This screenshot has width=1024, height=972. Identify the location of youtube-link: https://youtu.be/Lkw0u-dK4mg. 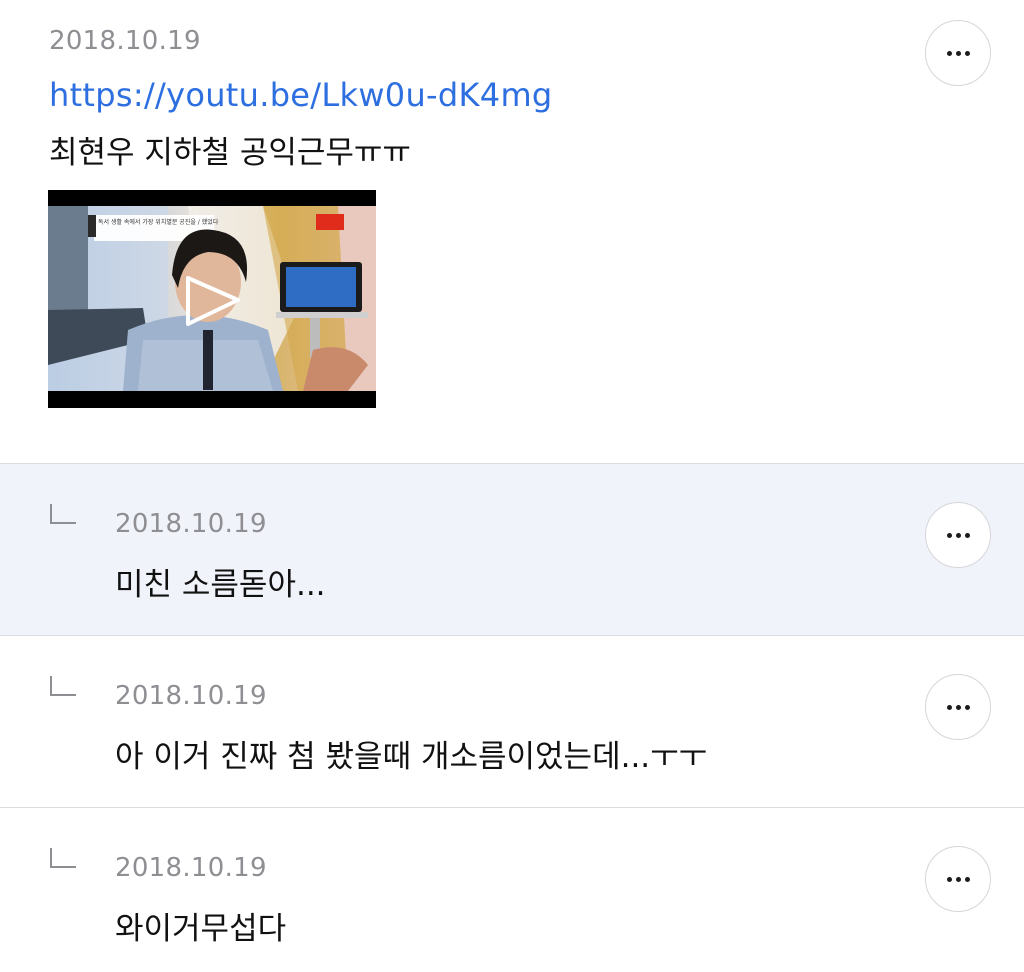
(301, 95).